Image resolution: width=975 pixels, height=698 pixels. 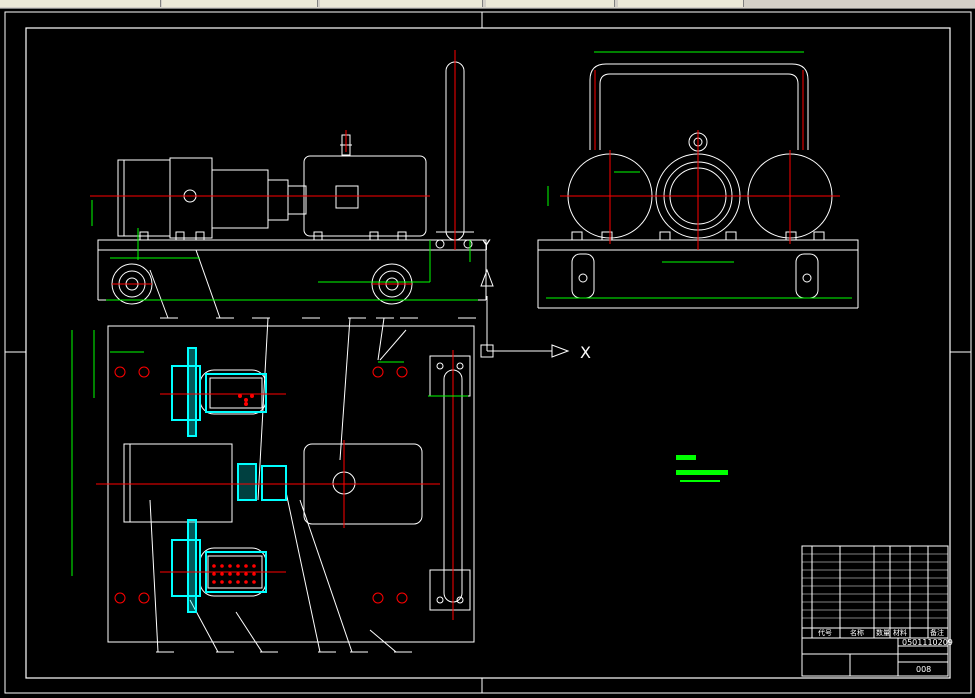 What do you see at coordinates (699, 175) in the screenshot?
I see `side-view-dimensions` at bounding box center [699, 175].